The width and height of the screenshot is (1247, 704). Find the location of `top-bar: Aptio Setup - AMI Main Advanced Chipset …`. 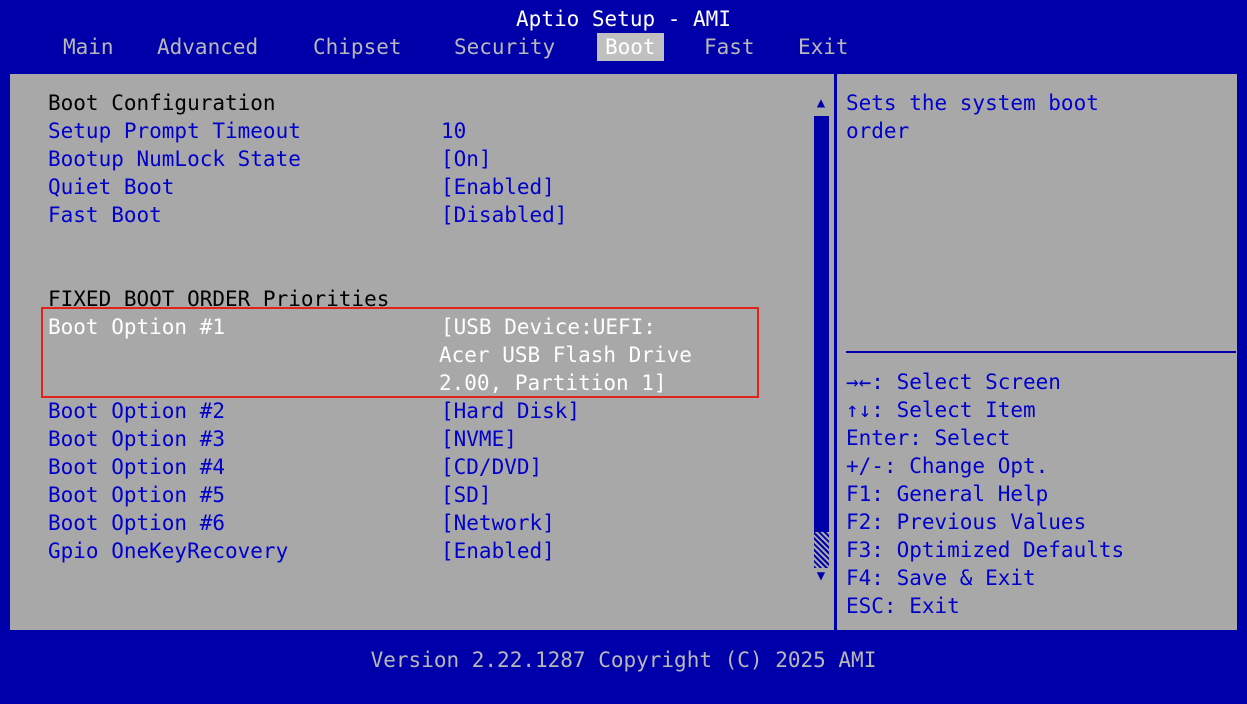

top-bar: Aptio Setup - AMI Main Advanced Chipset … is located at coordinates (623, 32).